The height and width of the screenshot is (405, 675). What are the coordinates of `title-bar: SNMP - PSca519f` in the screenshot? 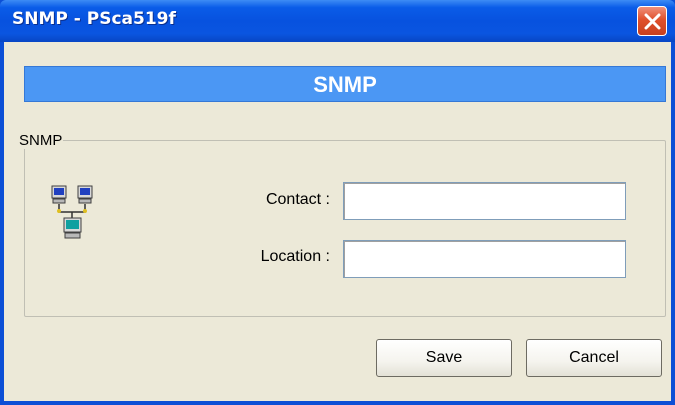 It's located at (337, 21).